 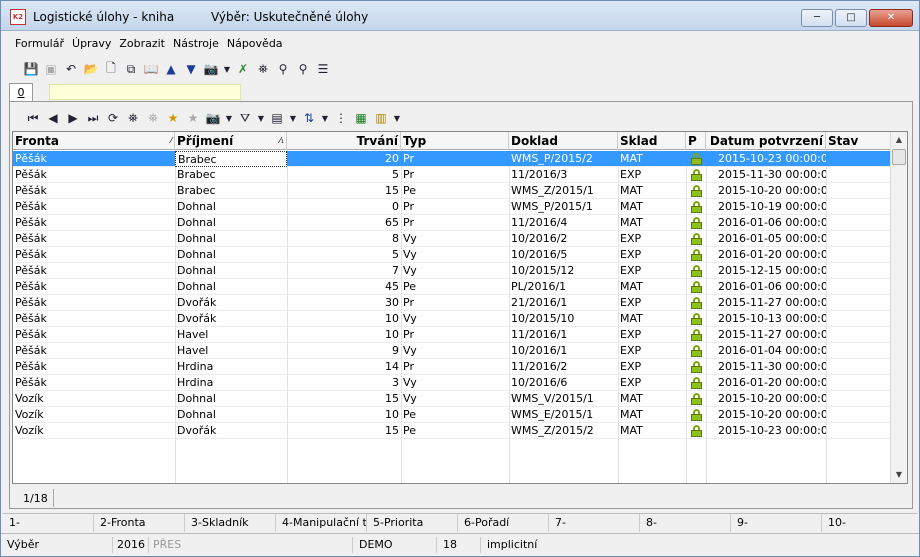 What do you see at coordinates (772, 286) in the screenshot?
I see `cell-datum-potvrzeni: 2016-01-06 00:00:00` at bounding box center [772, 286].